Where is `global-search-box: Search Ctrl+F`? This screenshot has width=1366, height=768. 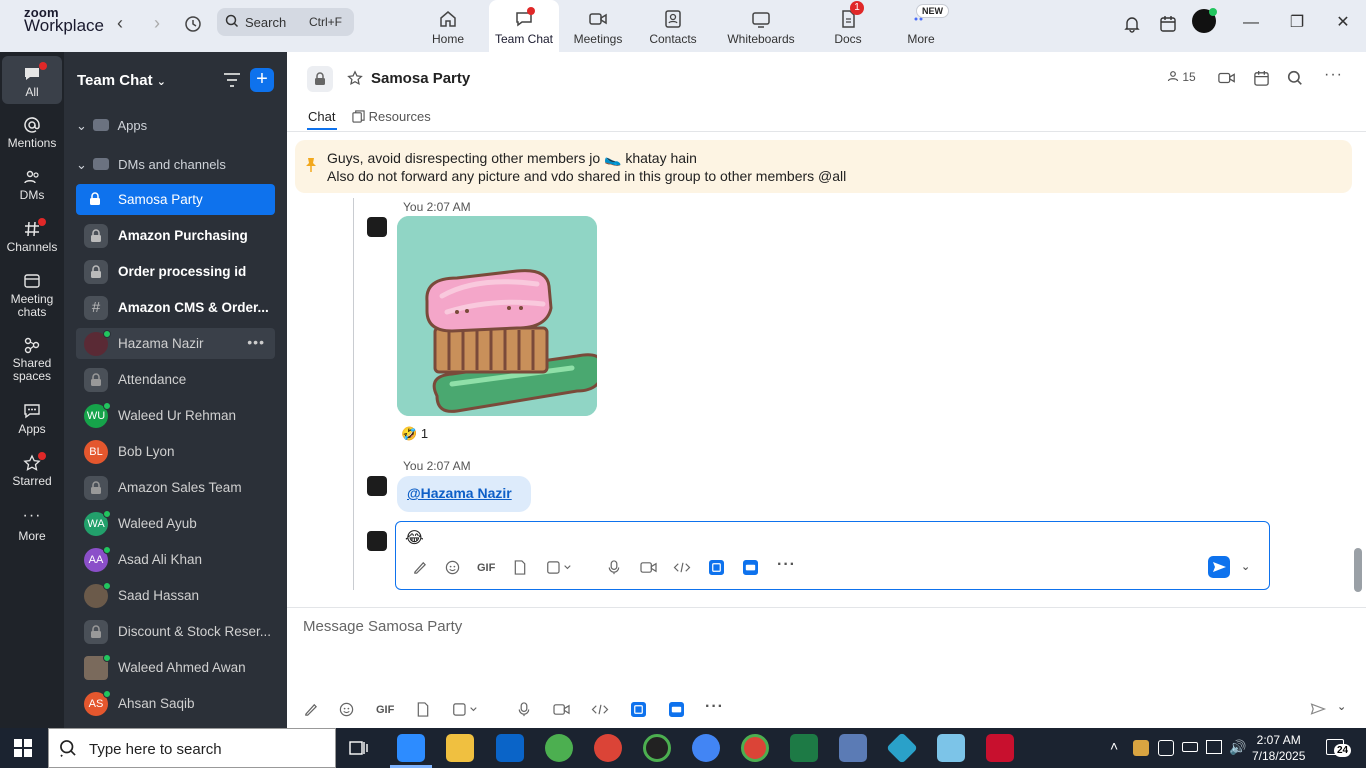
global-search-box: Search Ctrl+F is located at coordinates (285, 22).